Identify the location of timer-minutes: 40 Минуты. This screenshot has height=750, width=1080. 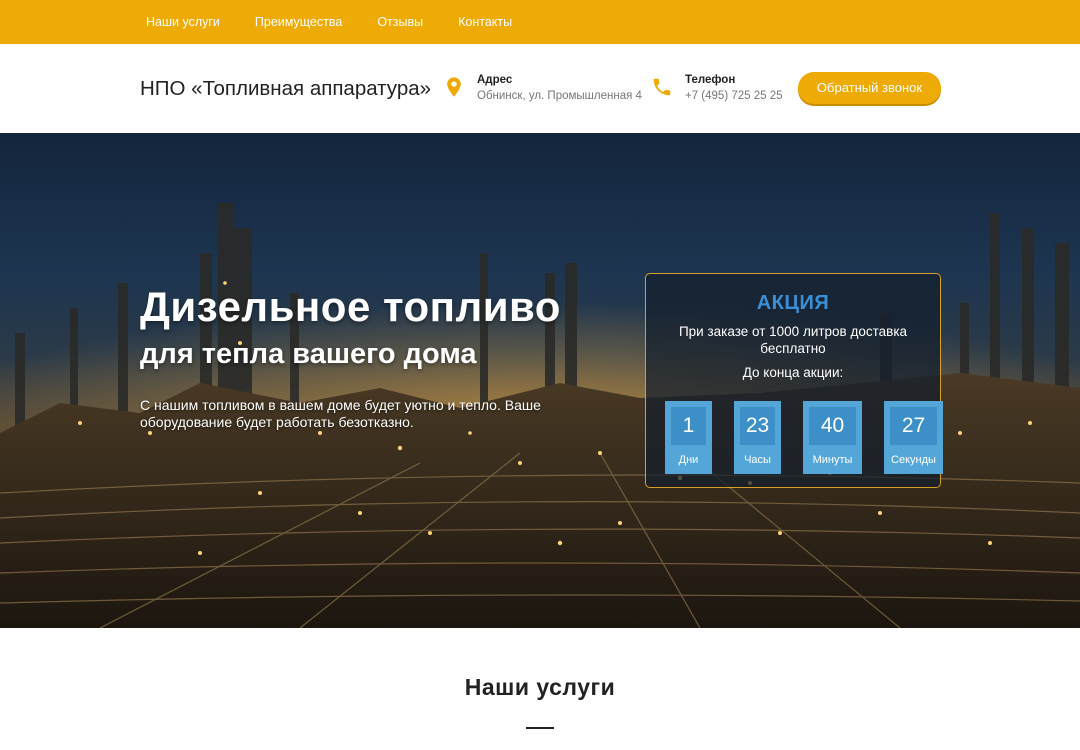
(832, 437).